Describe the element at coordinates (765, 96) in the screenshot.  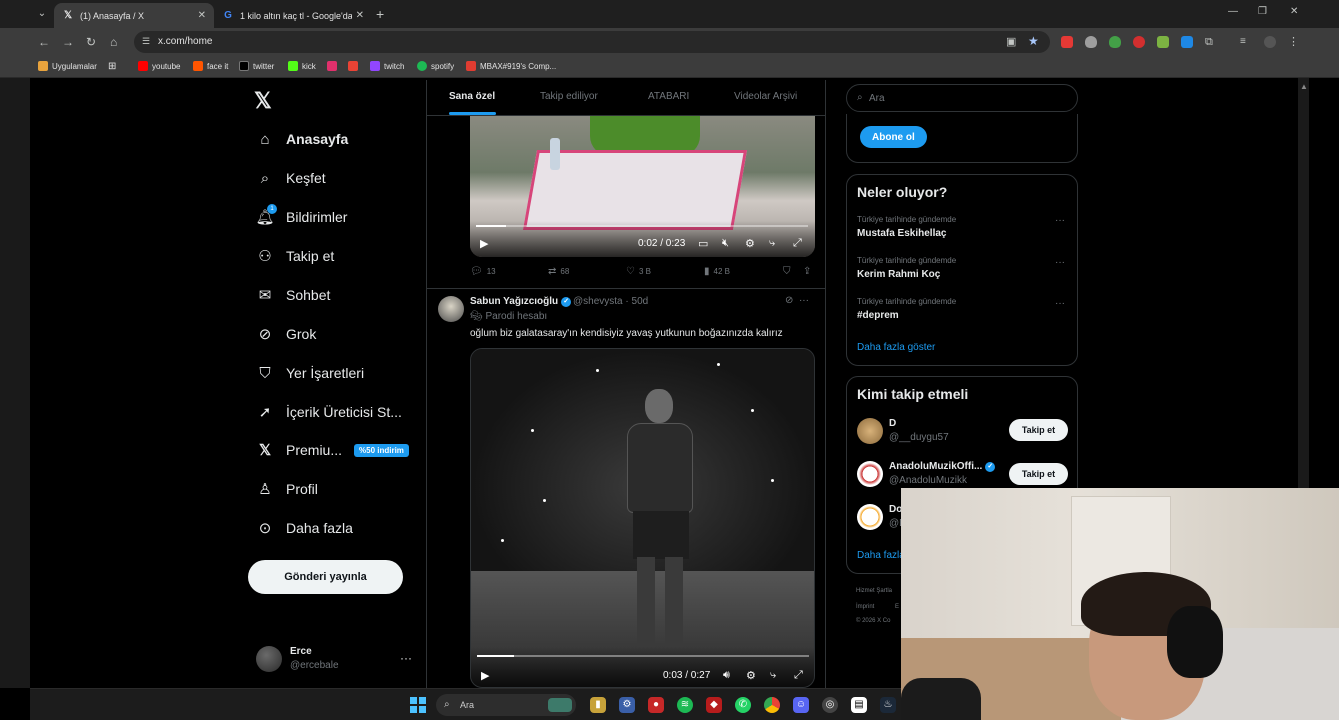
I see `tab-video-archive: Videolar Arşivi` at that location.